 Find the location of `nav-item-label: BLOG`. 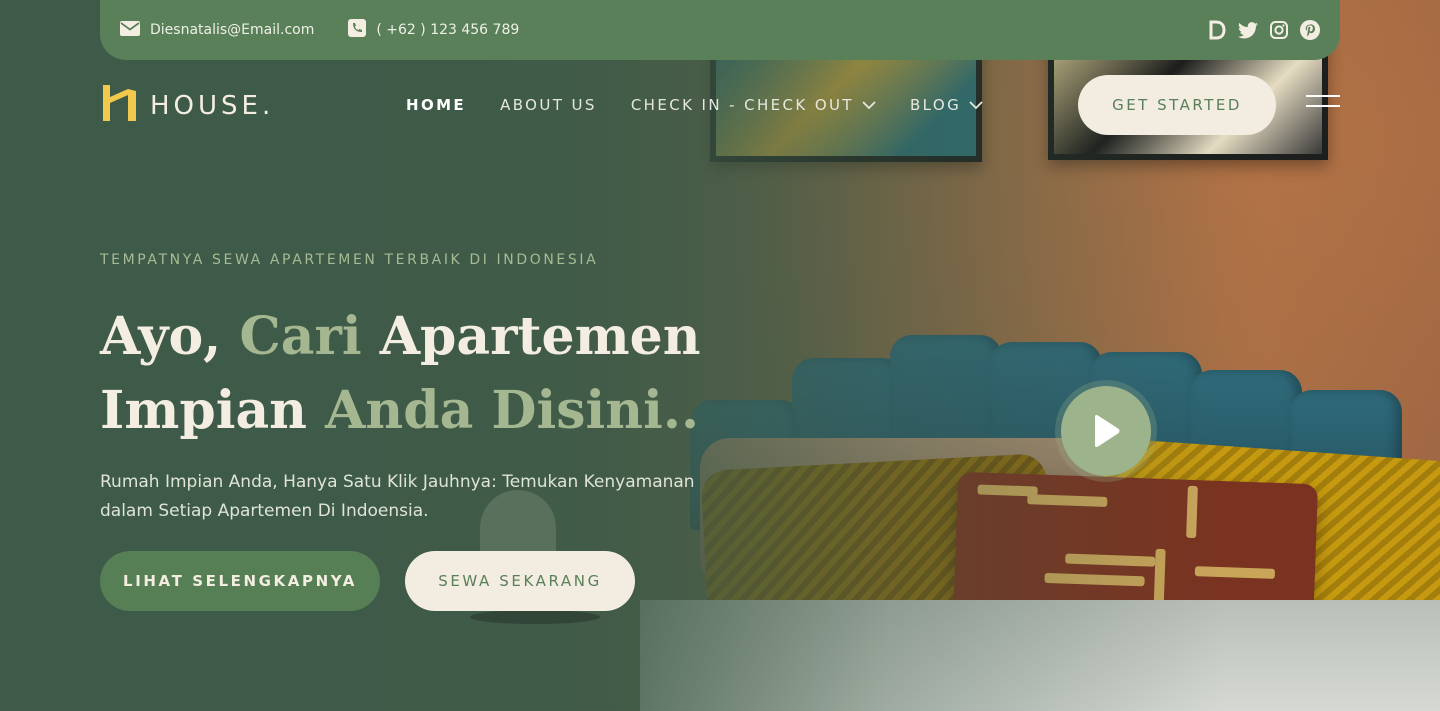

nav-item-label: BLOG is located at coordinates (935, 105).